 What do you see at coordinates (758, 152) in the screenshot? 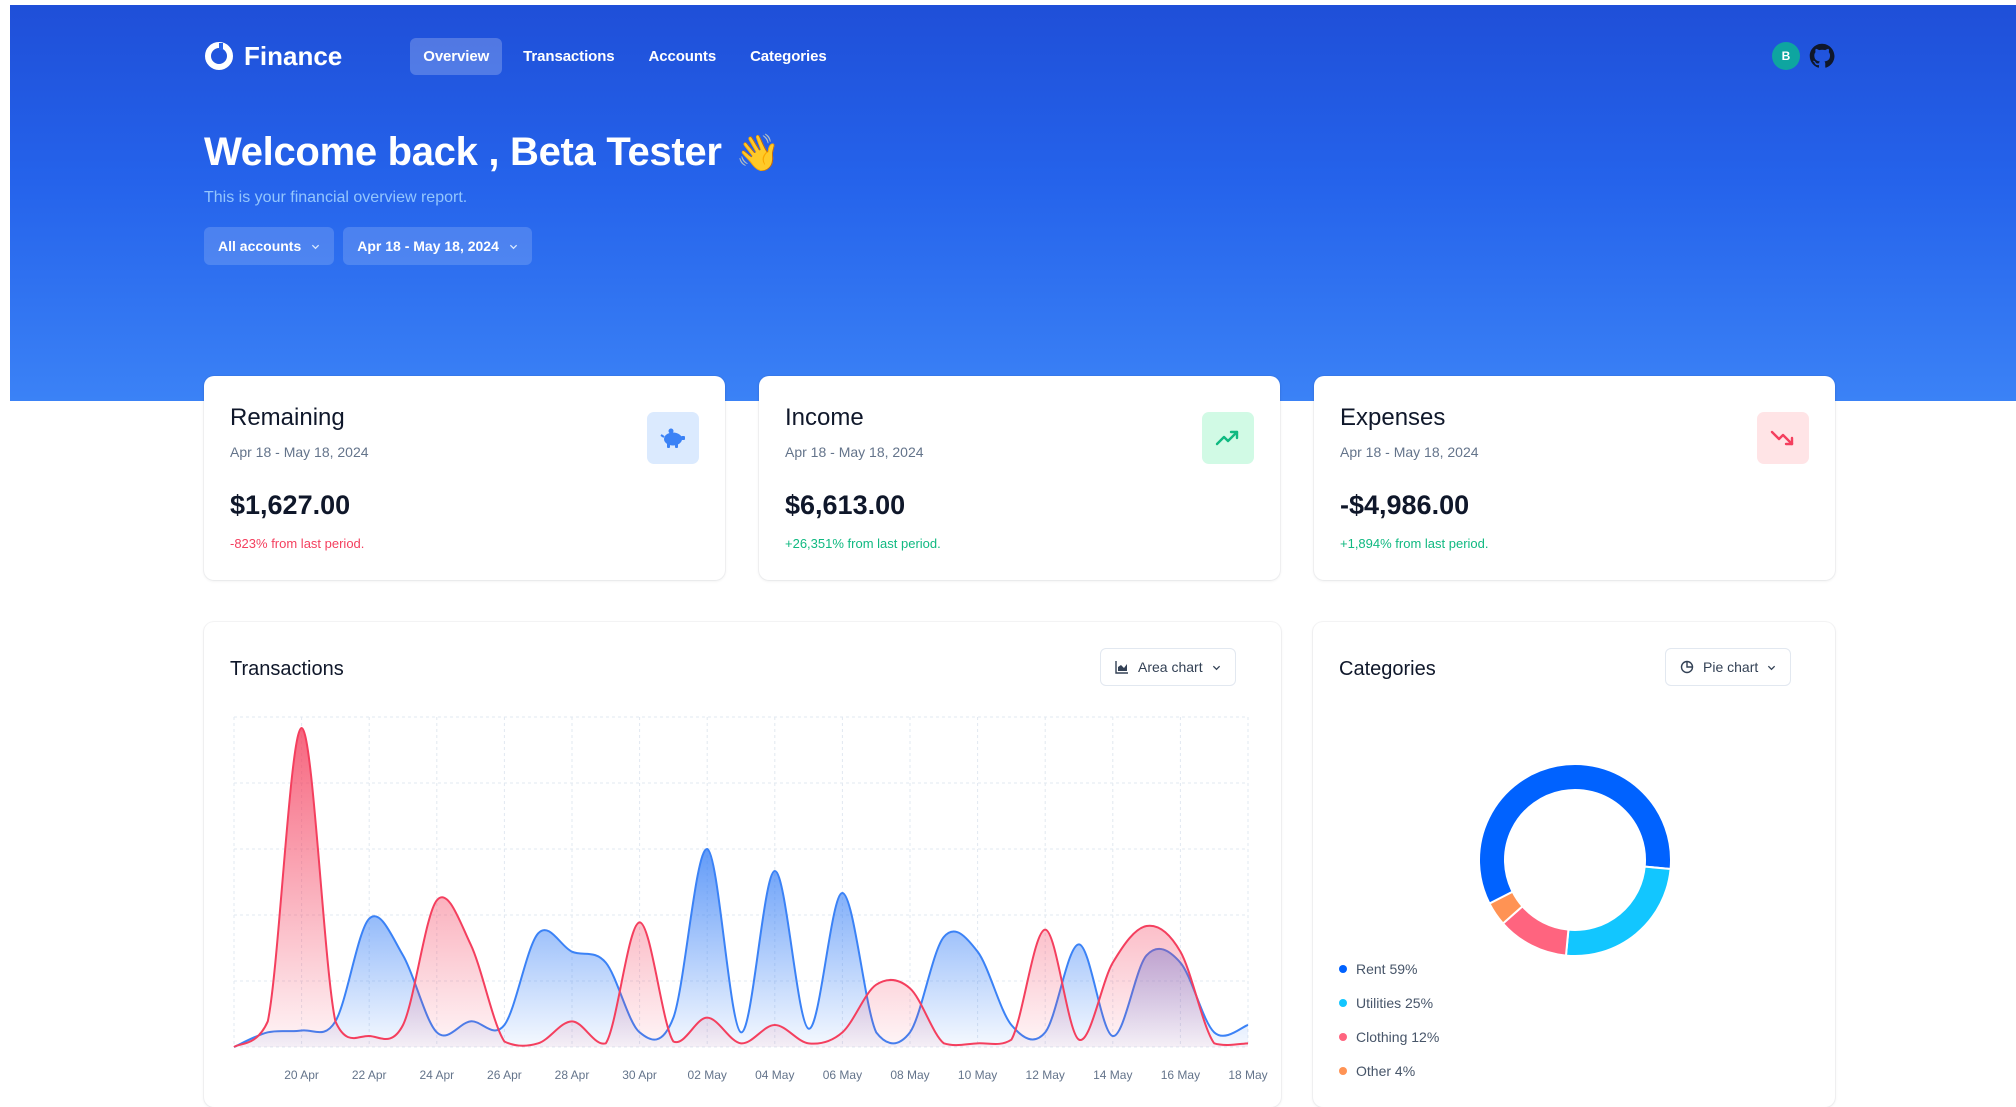
I see `wave-icon: 👋` at bounding box center [758, 152].